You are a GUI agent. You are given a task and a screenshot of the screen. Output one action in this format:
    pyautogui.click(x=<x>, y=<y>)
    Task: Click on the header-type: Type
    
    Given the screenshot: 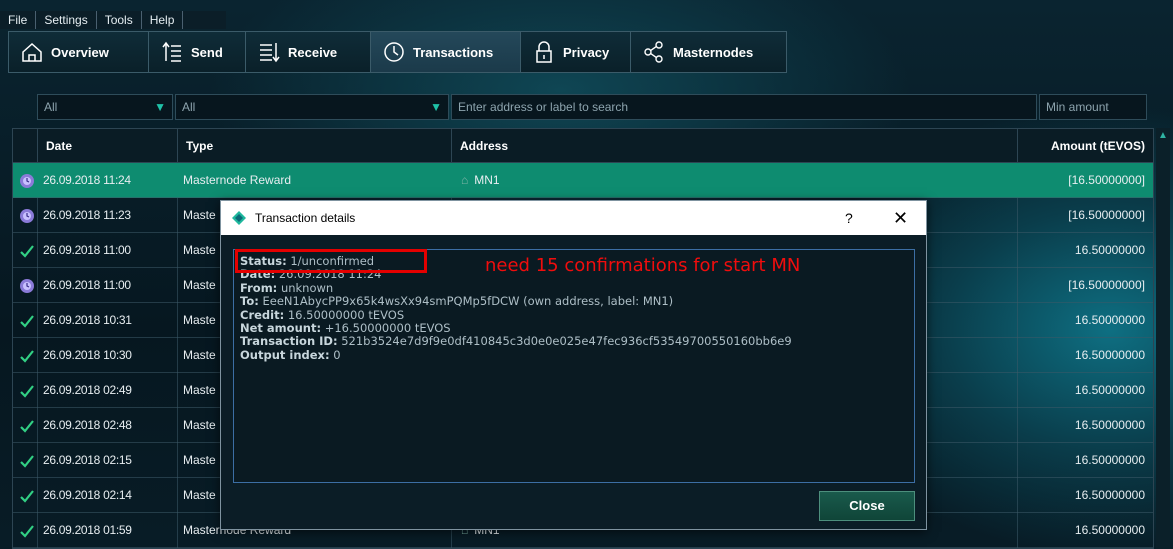 What is the action you would take?
    pyautogui.click(x=314, y=146)
    